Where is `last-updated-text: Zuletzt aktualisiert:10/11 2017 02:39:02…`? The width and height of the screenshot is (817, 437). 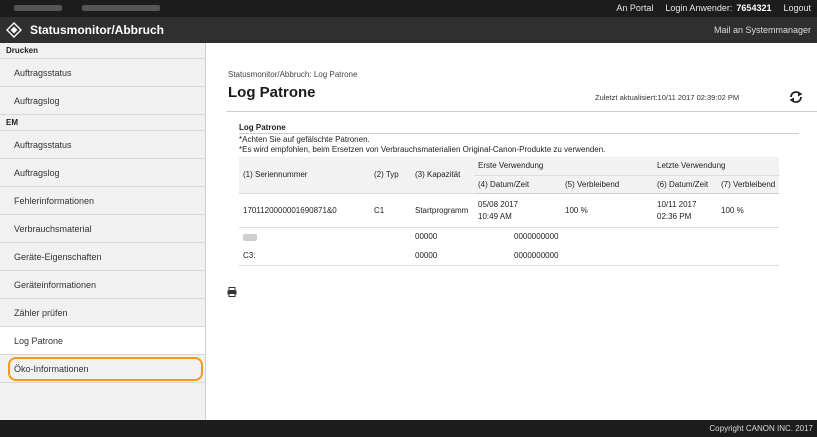 last-updated-text: Zuletzt aktualisiert:10/11 2017 02:39:02… is located at coordinates (667, 97).